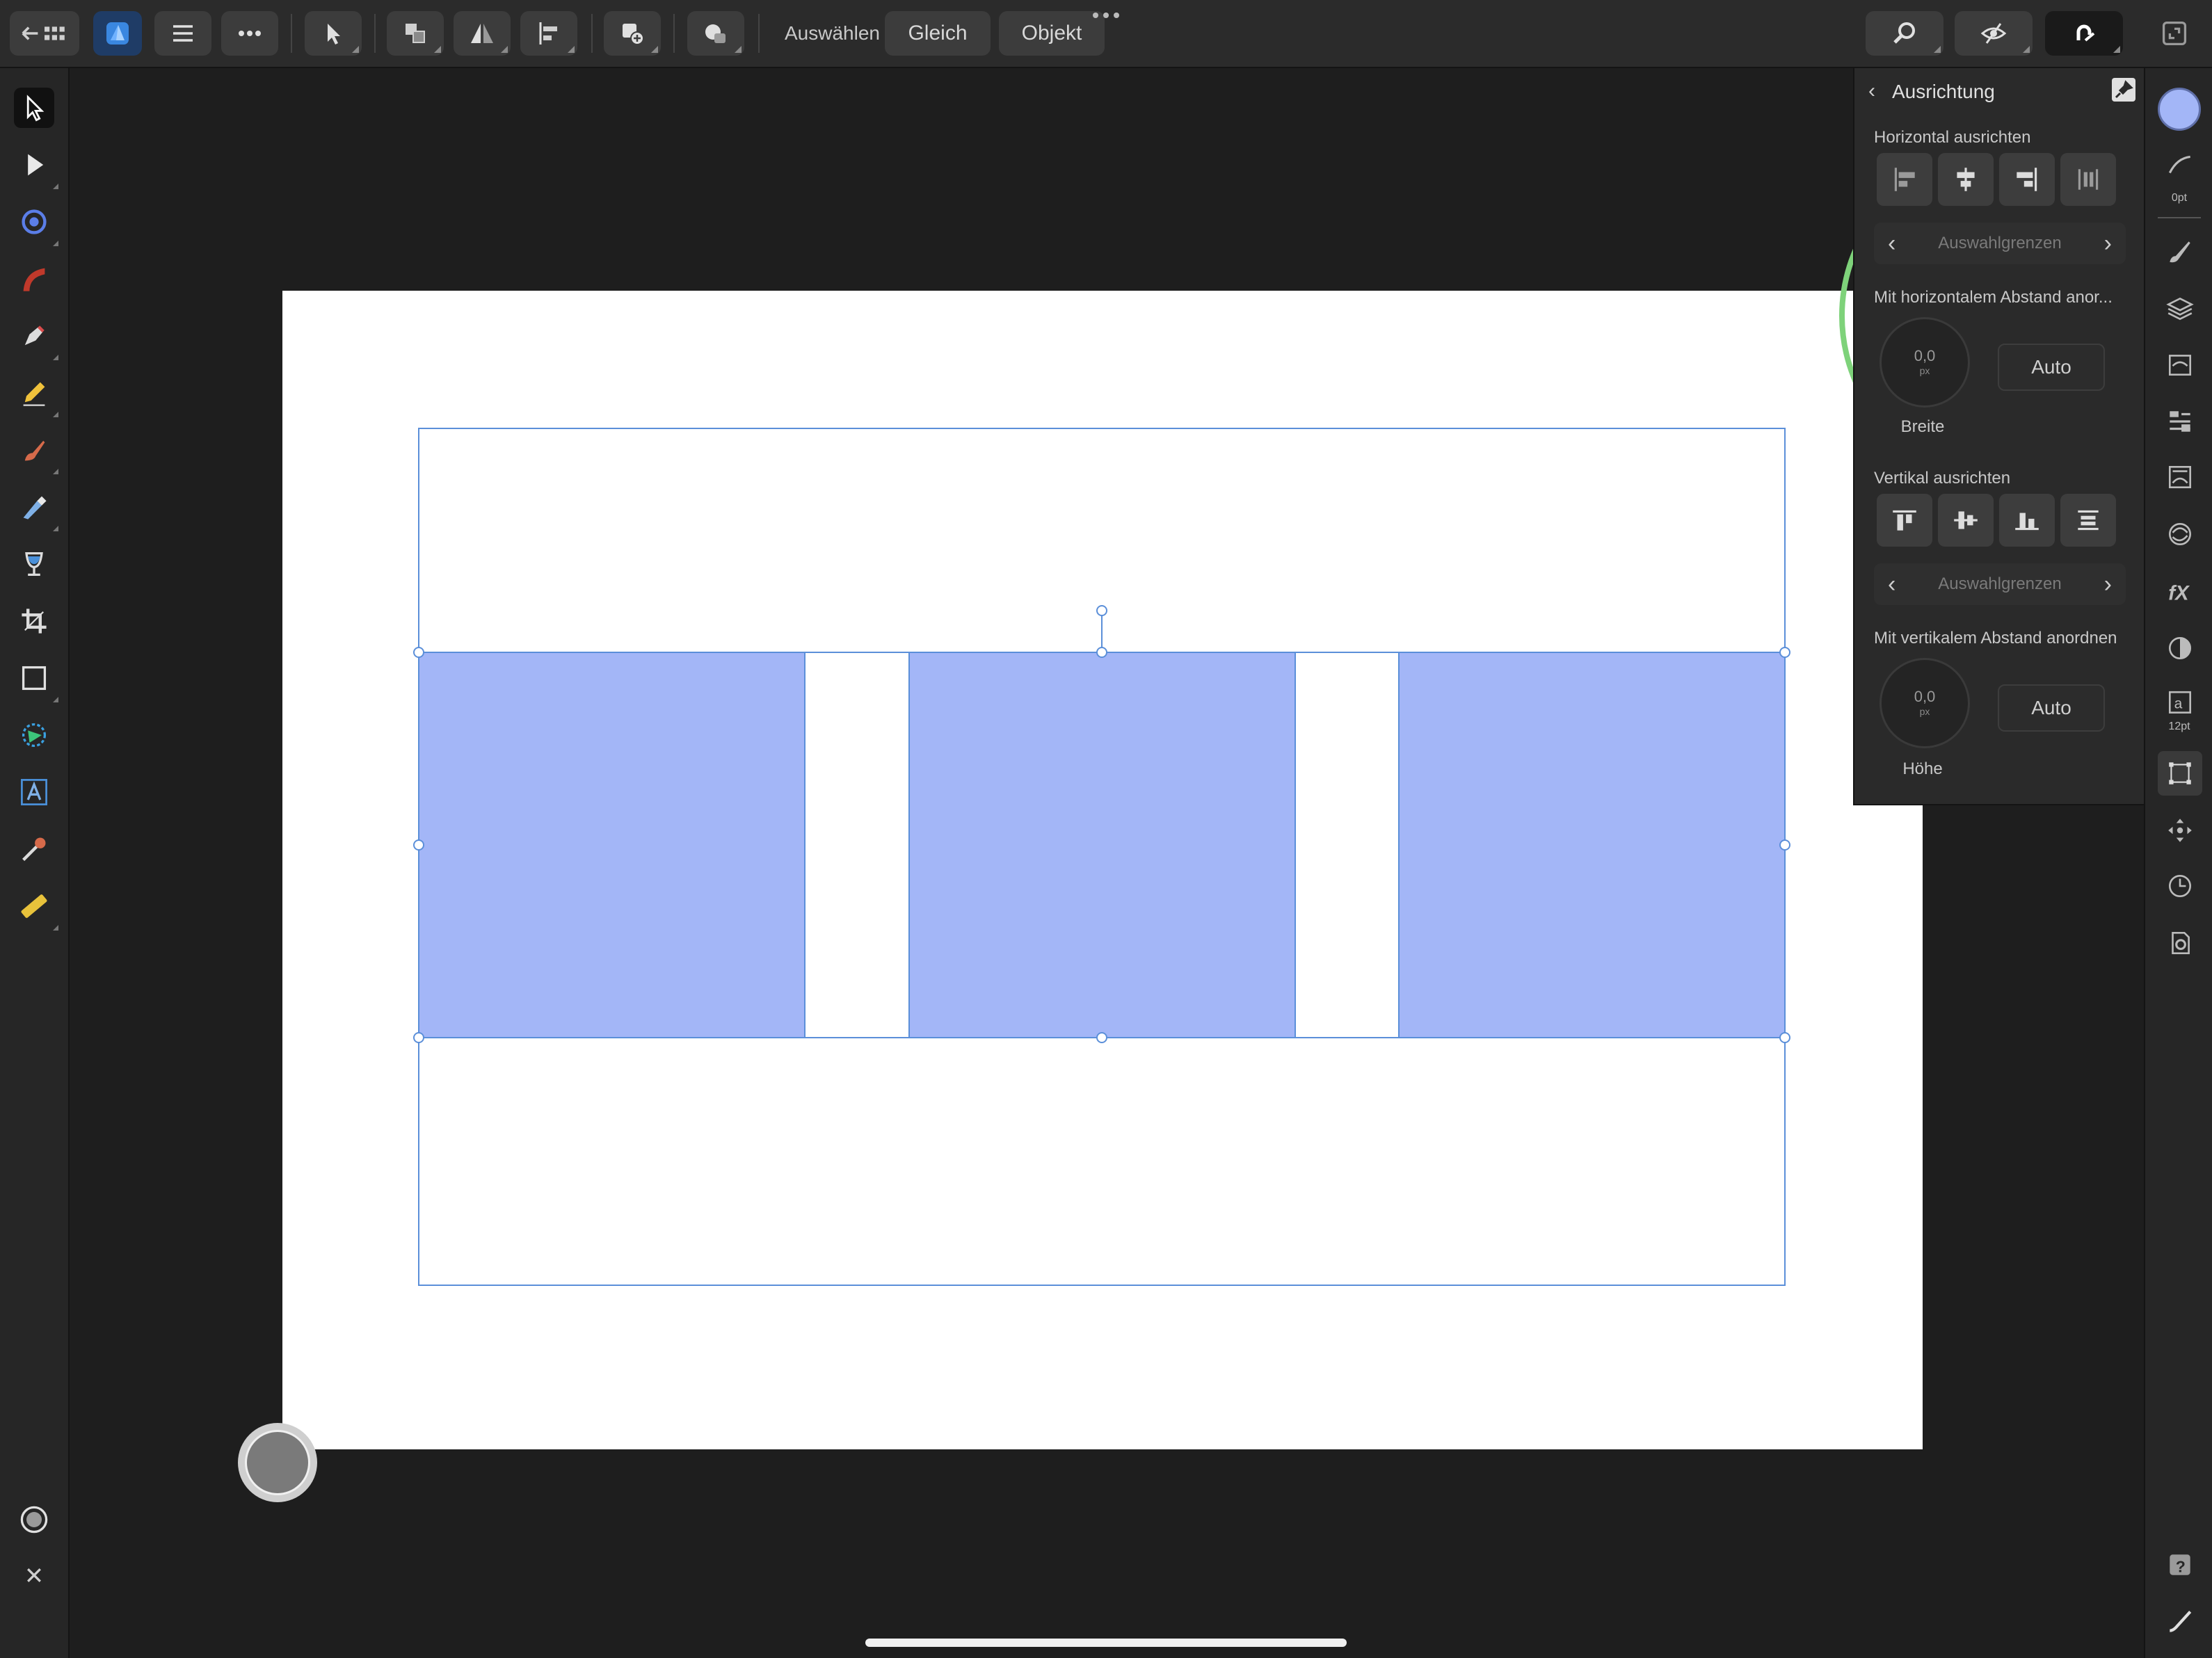 The height and width of the screenshot is (1658, 2212). I want to click on fullscreen-button, so click(2174, 33).